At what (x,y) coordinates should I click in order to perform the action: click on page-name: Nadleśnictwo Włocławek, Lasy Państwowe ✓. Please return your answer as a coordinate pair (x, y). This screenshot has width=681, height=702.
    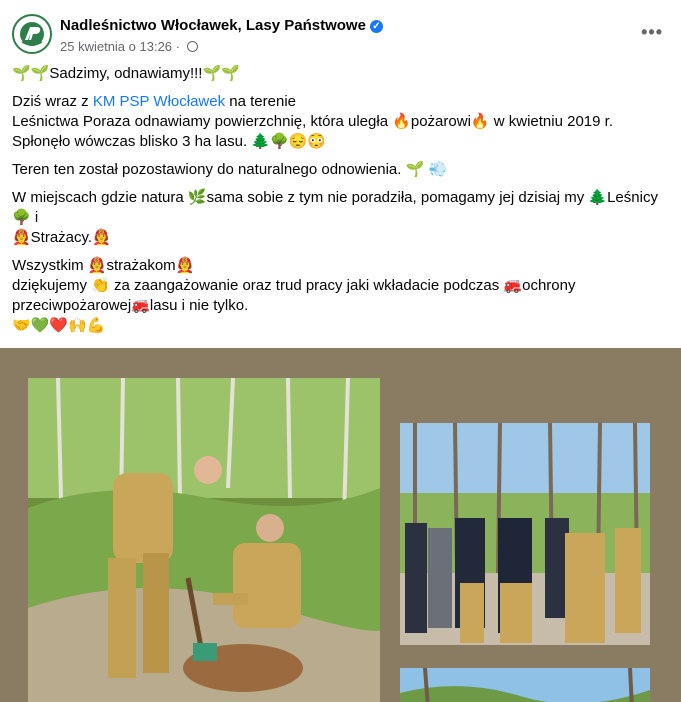
    Looking at the image, I should click on (221, 25).